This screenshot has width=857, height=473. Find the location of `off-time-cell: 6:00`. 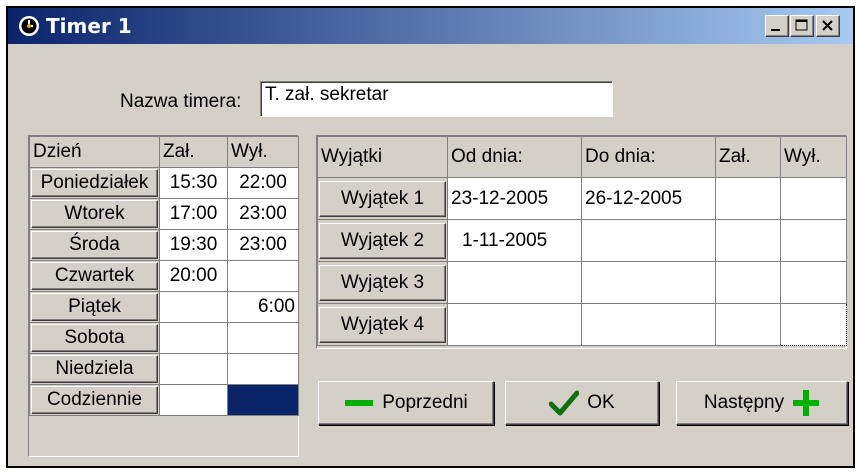

off-time-cell: 6:00 is located at coordinates (263, 307).